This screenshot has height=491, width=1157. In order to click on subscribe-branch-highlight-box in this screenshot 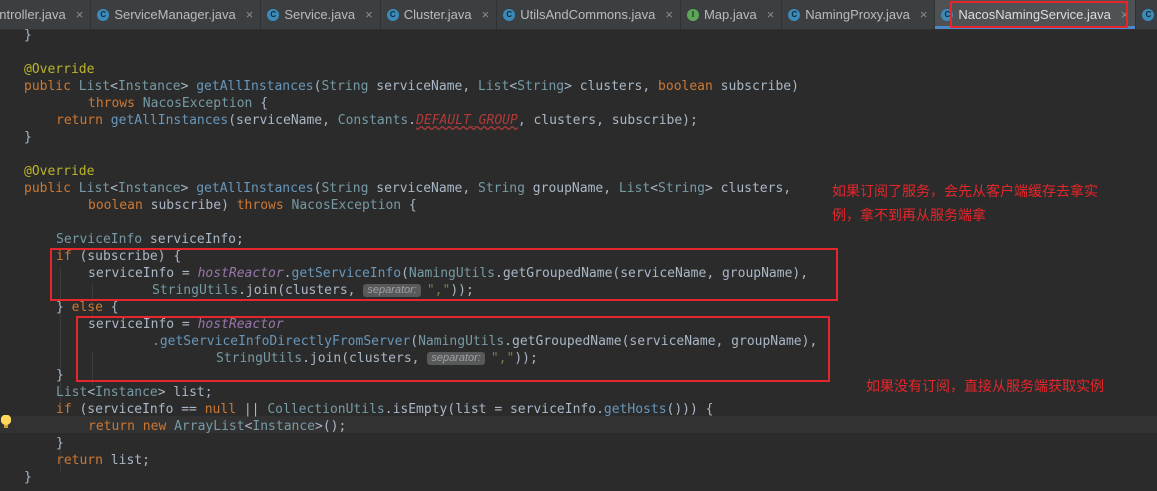, I will do `click(444, 274)`.